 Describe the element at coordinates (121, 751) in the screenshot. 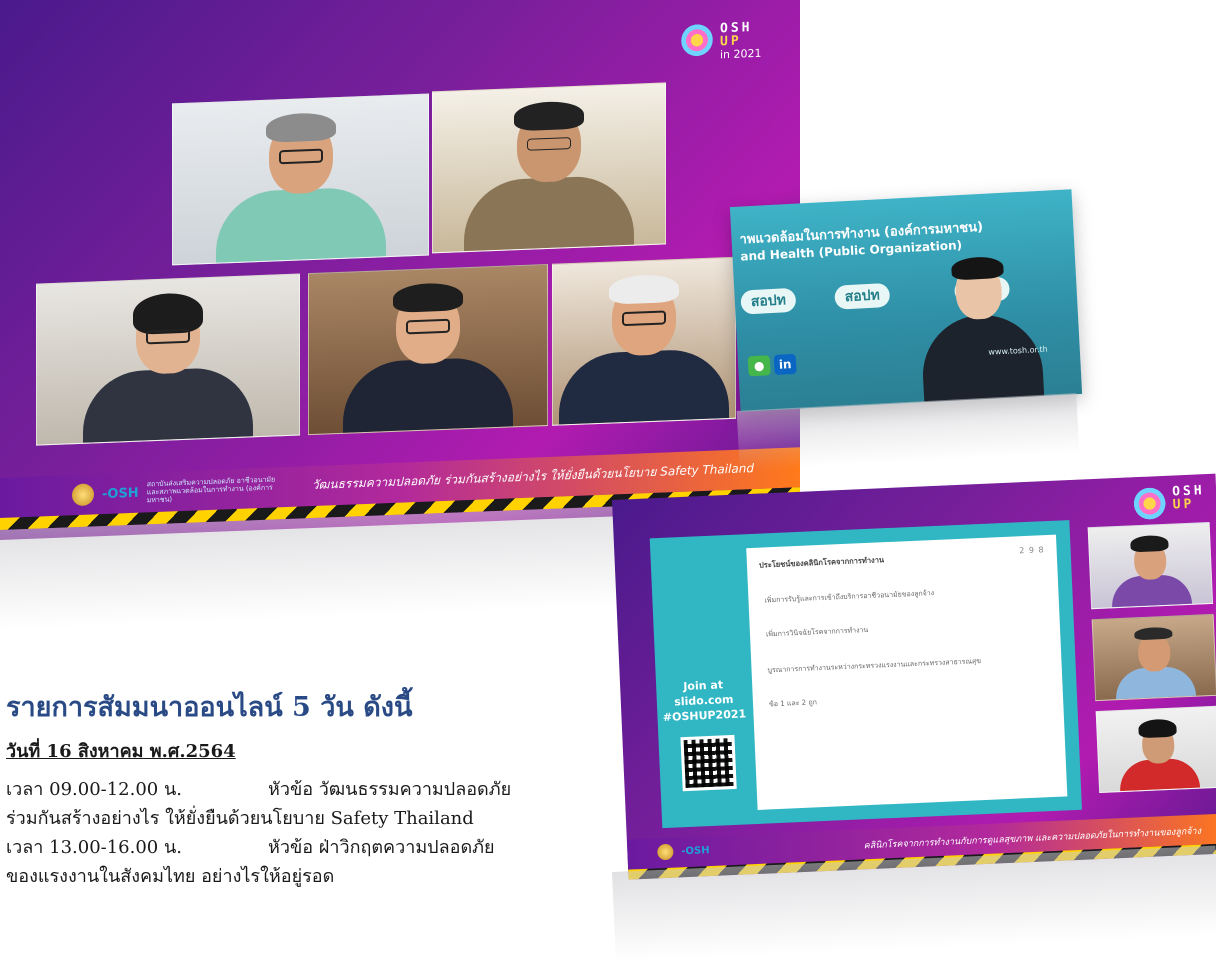

I see `schedule-date: วันที่ 16 สิงหาคม พ.ศ.2564` at that location.